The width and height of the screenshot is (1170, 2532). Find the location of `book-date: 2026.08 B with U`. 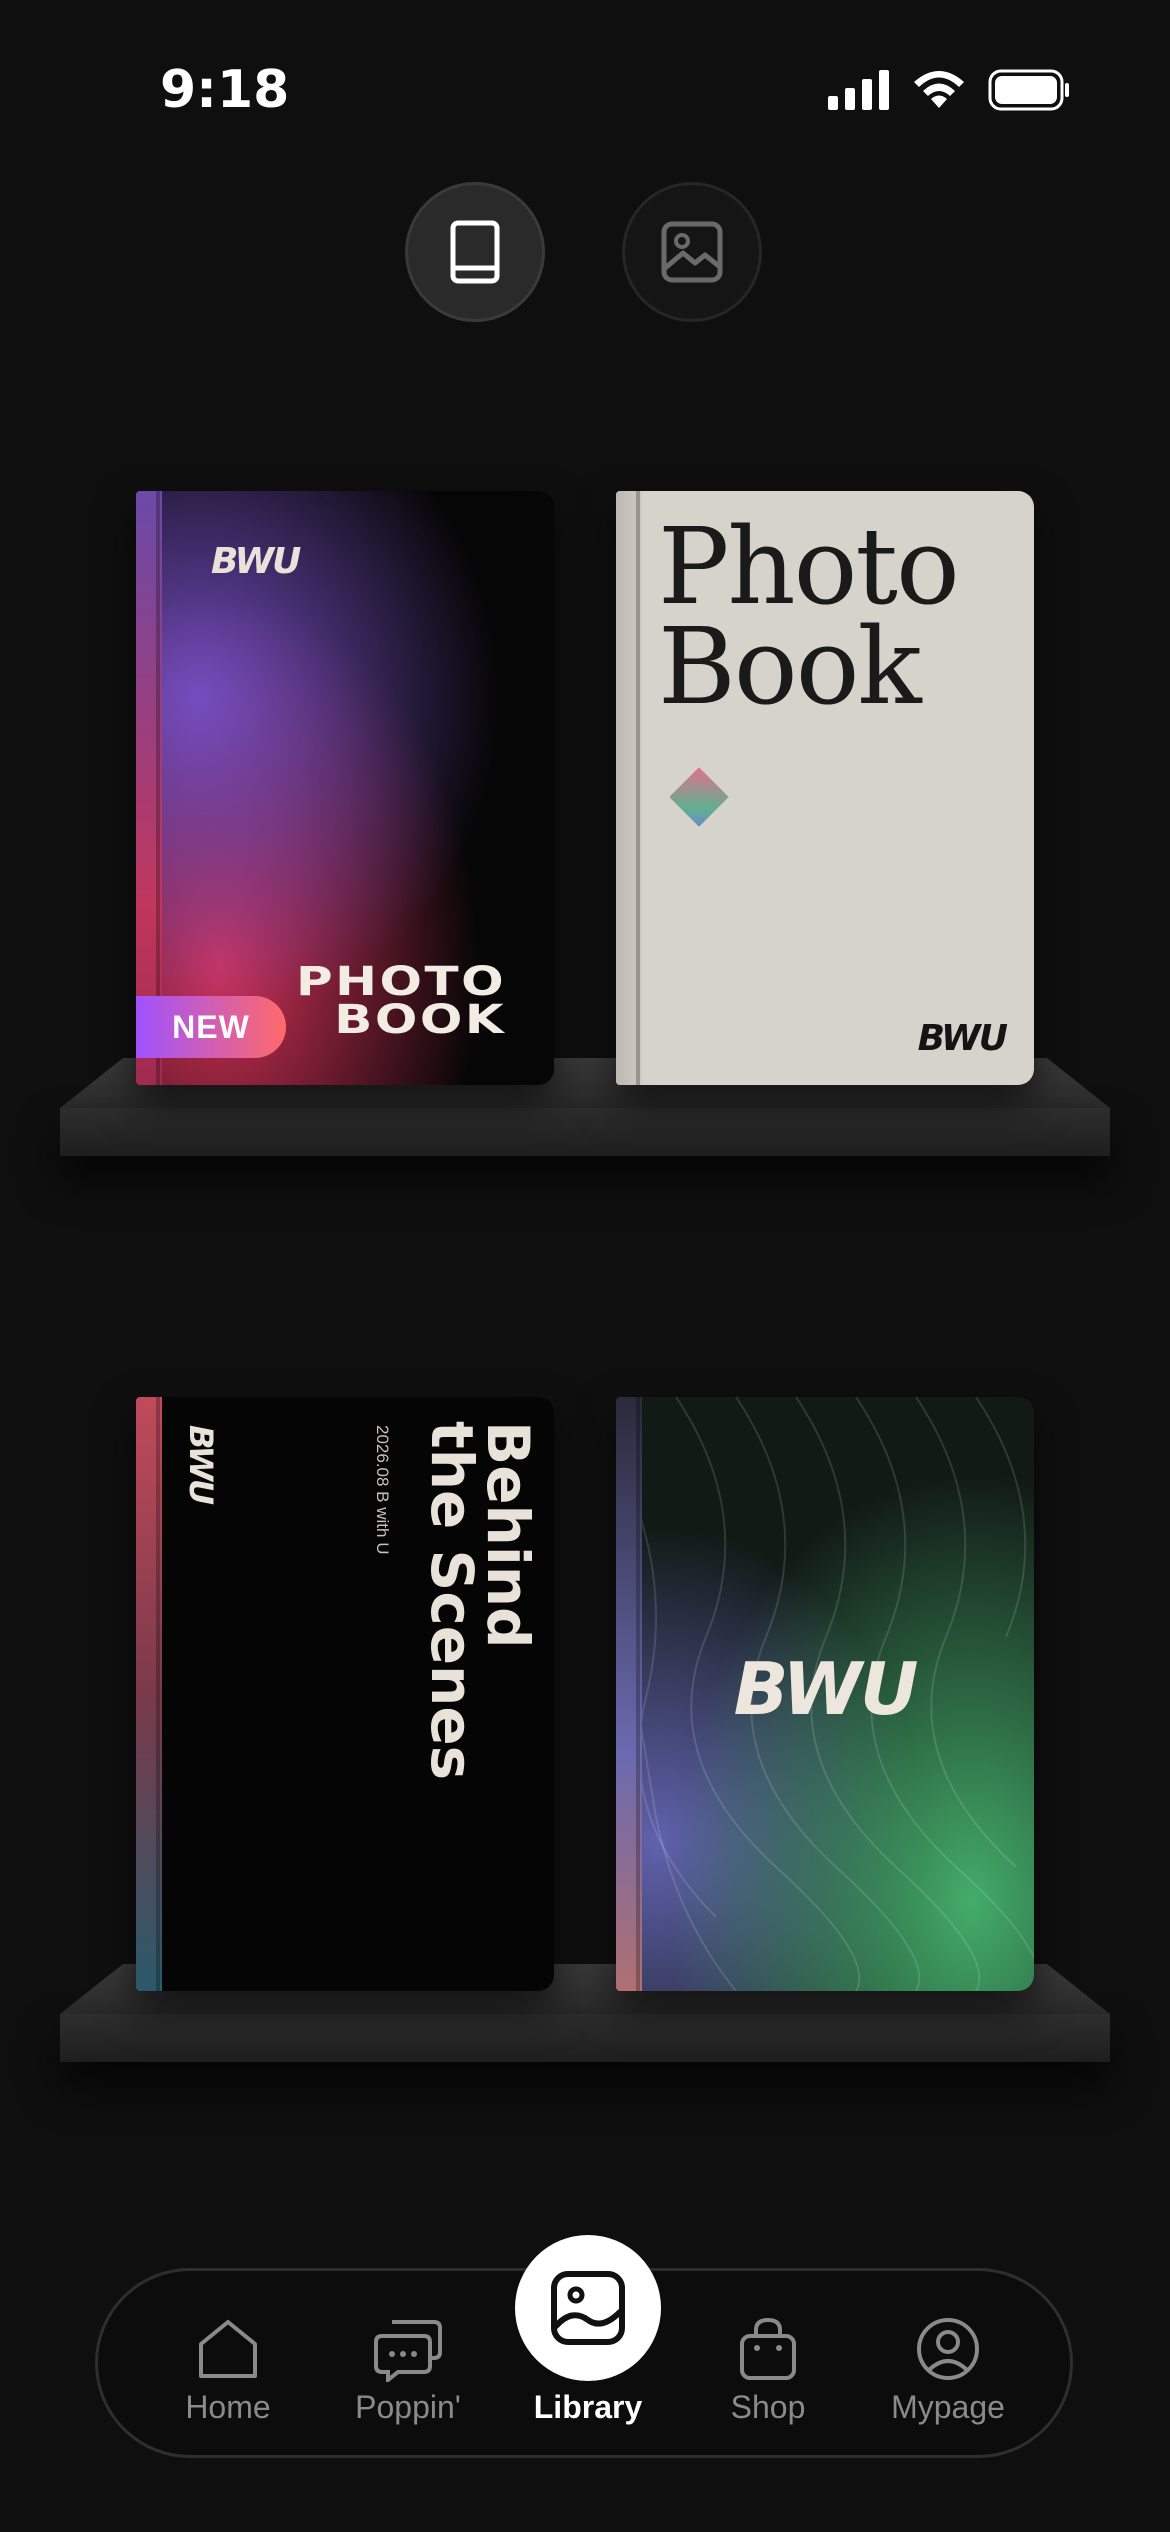

book-date: 2026.08 B with U is located at coordinates (382, 1490).